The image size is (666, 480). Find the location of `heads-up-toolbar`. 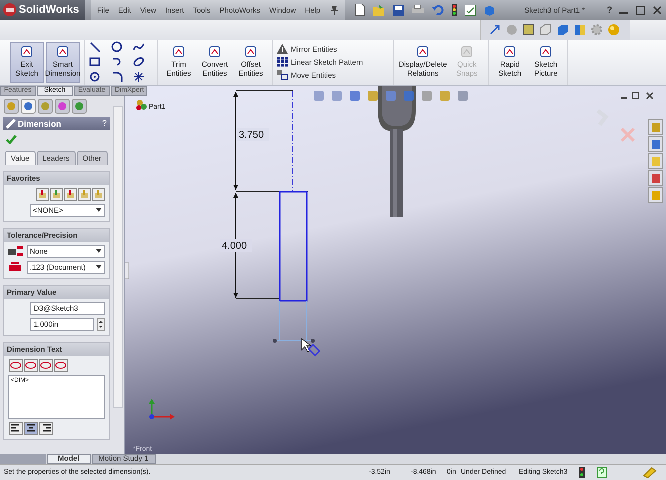

heads-up-toolbar is located at coordinates (391, 96).